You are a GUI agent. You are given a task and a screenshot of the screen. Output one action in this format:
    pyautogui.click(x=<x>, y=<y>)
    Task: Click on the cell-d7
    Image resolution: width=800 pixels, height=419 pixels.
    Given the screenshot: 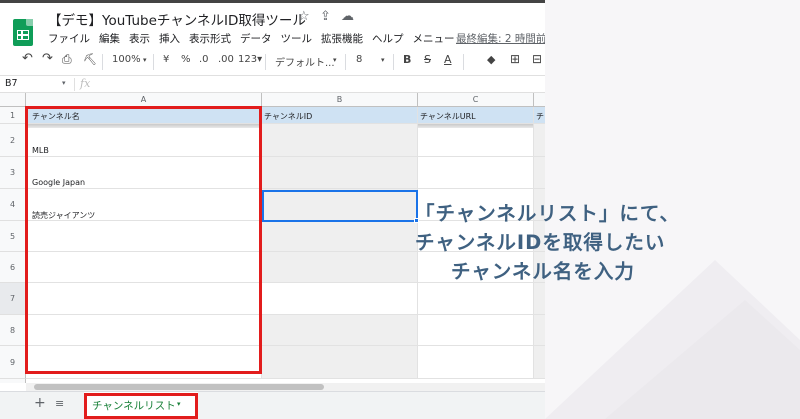 What is the action you would take?
    pyautogui.click(x=539, y=299)
    